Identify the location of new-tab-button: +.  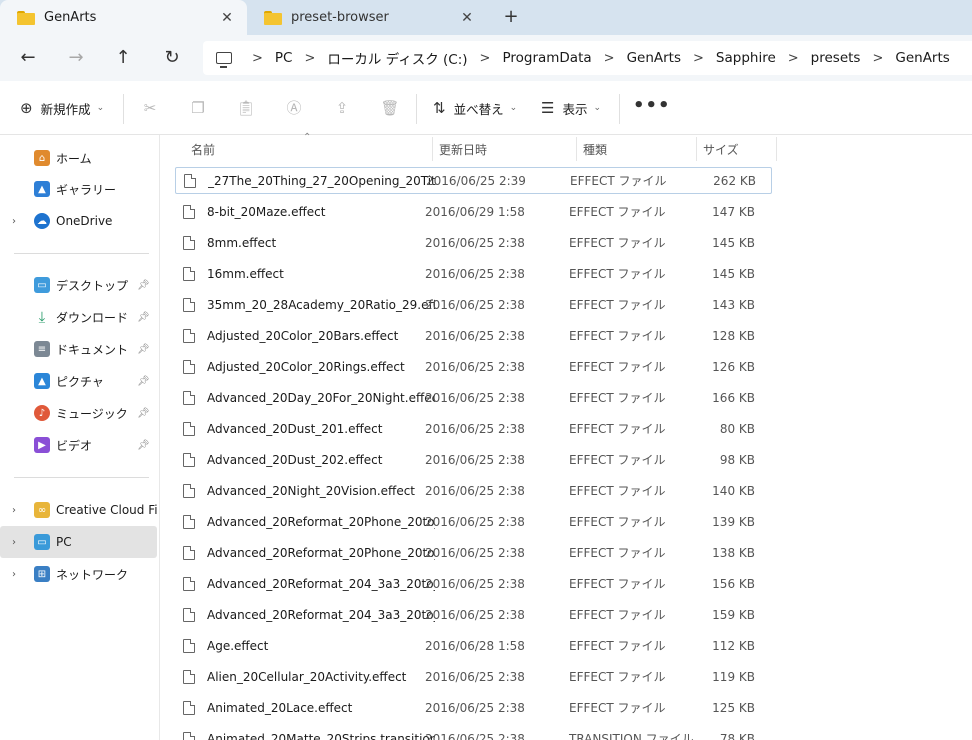
(511, 17).